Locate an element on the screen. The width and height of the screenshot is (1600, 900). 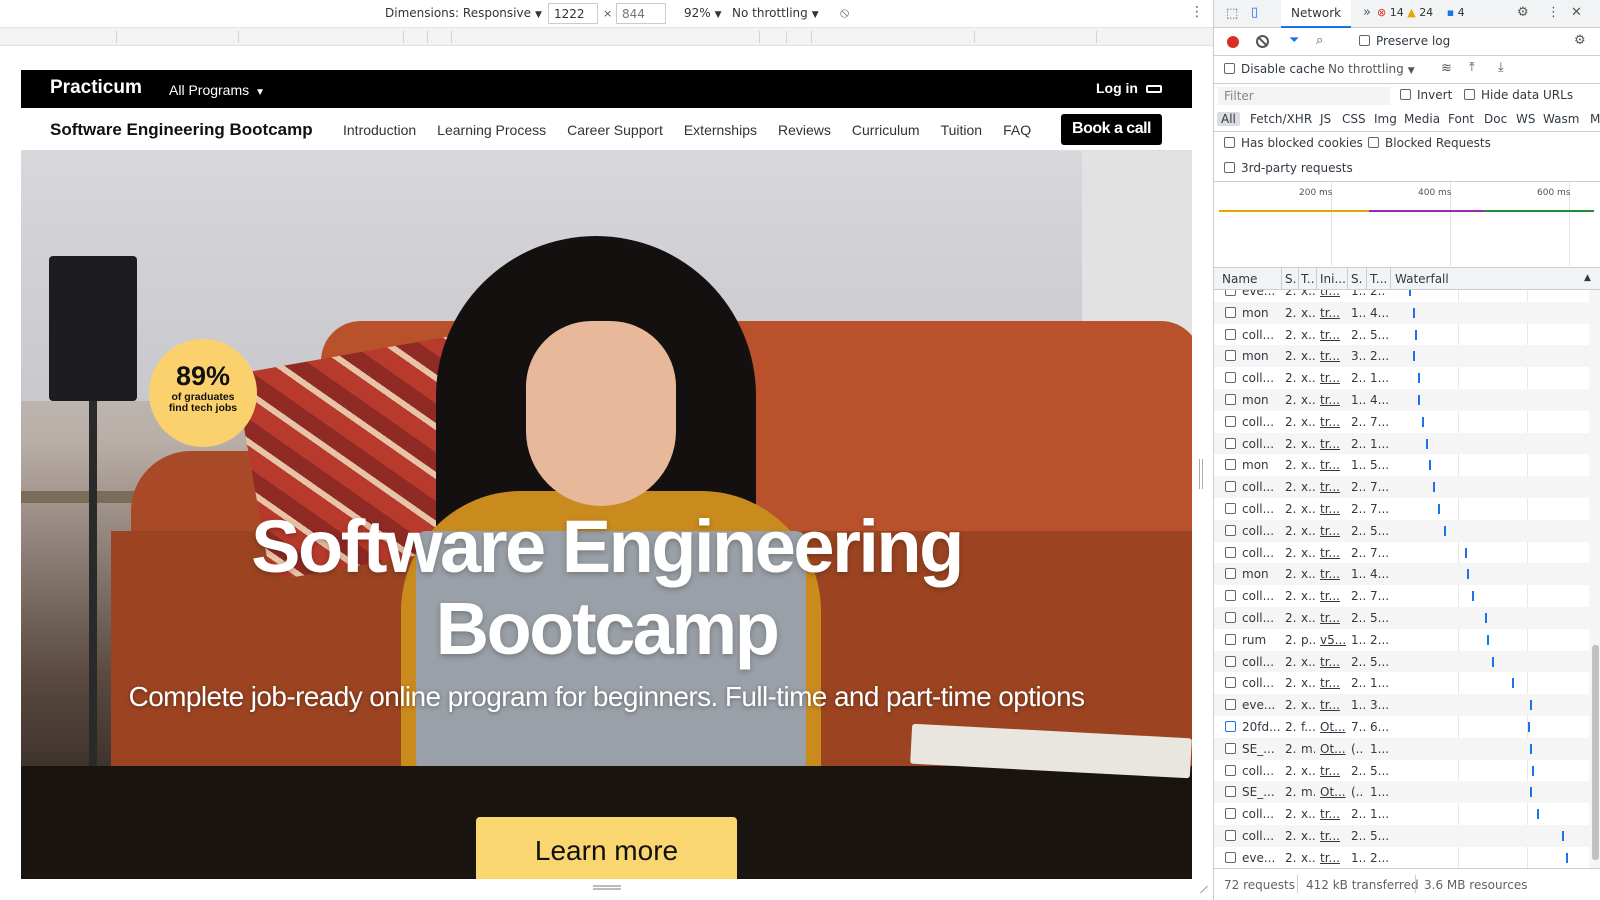
hide-data-urls-checkbox: Hide data URLs is located at coordinates (1518, 95).